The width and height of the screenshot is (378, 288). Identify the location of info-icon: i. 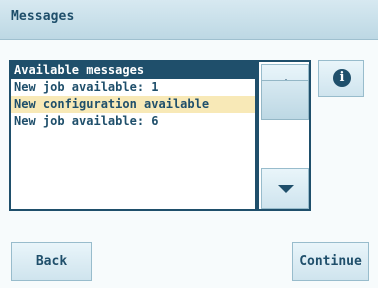
(342, 78).